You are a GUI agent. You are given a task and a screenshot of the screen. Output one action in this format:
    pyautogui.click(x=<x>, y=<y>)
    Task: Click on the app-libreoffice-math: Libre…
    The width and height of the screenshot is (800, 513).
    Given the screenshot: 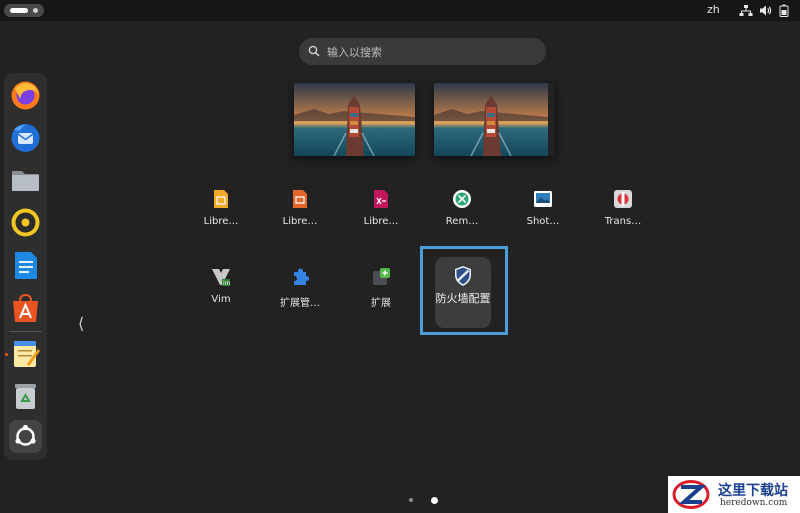 What is the action you would take?
    pyautogui.click(x=381, y=208)
    